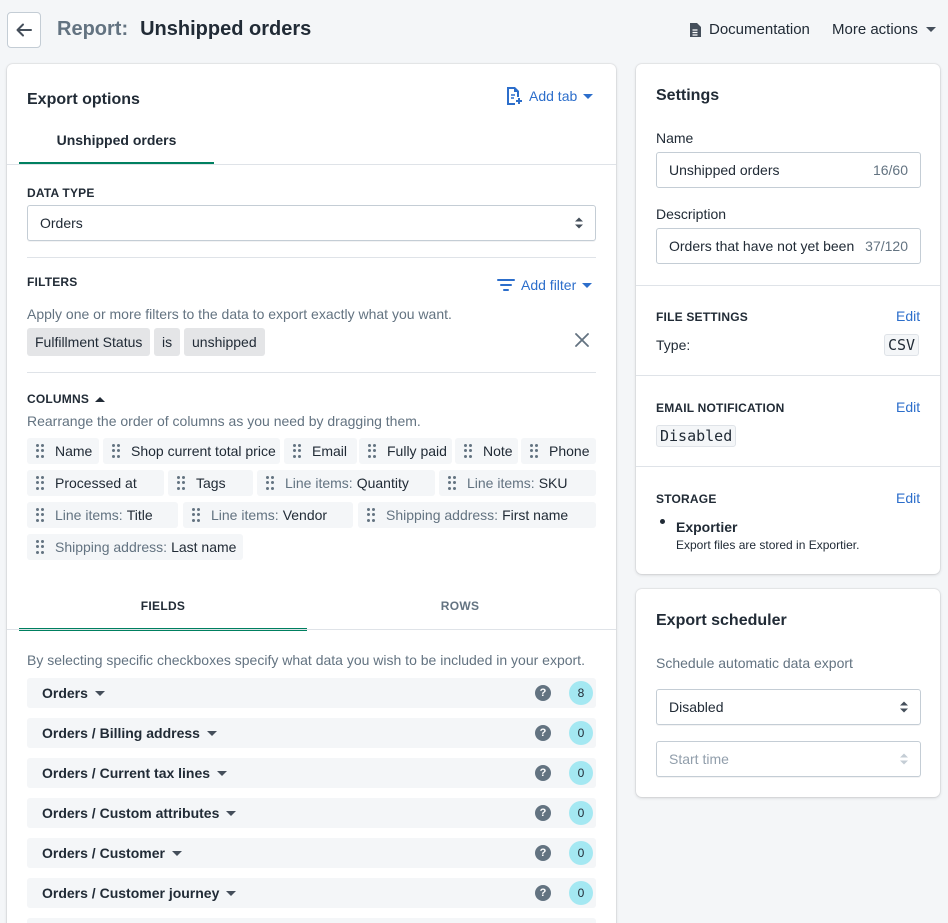  What do you see at coordinates (95, 483) in the screenshot?
I see `column-chip: Processed at` at bounding box center [95, 483].